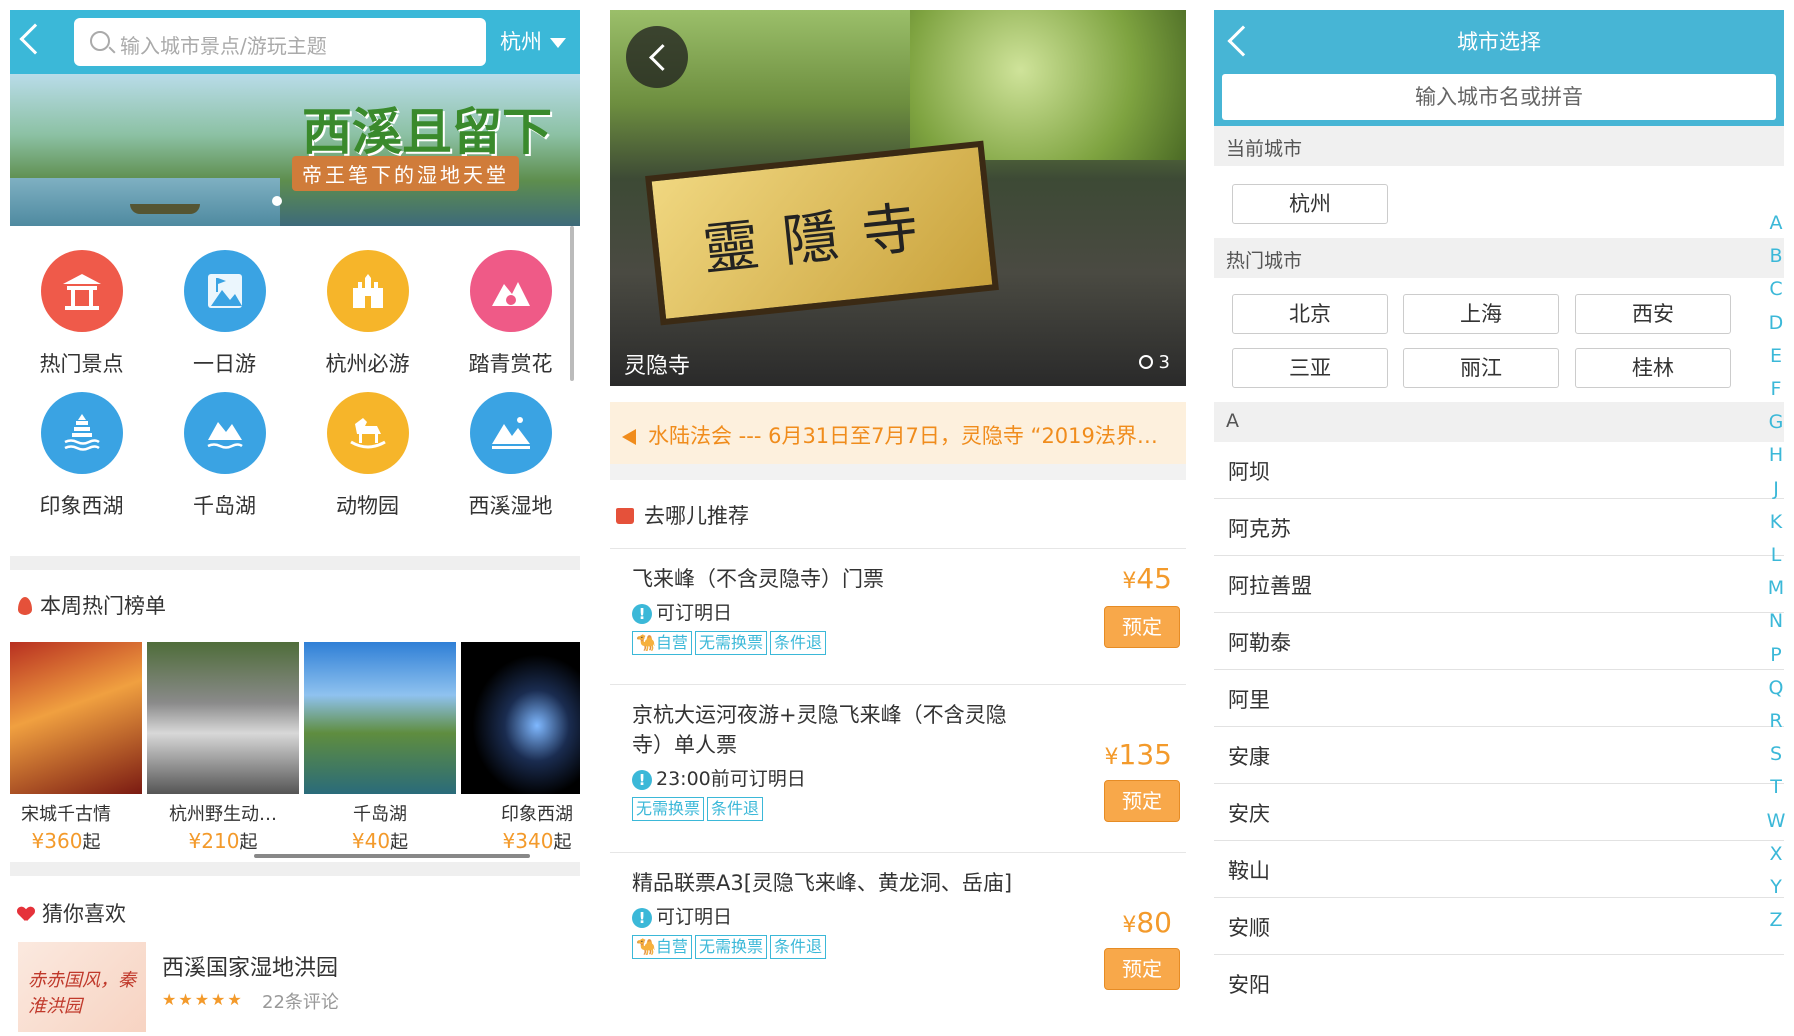 The image size is (1794, 1036). I want to click on recommend-label: 去哪儿推荐, so click(696, 516).